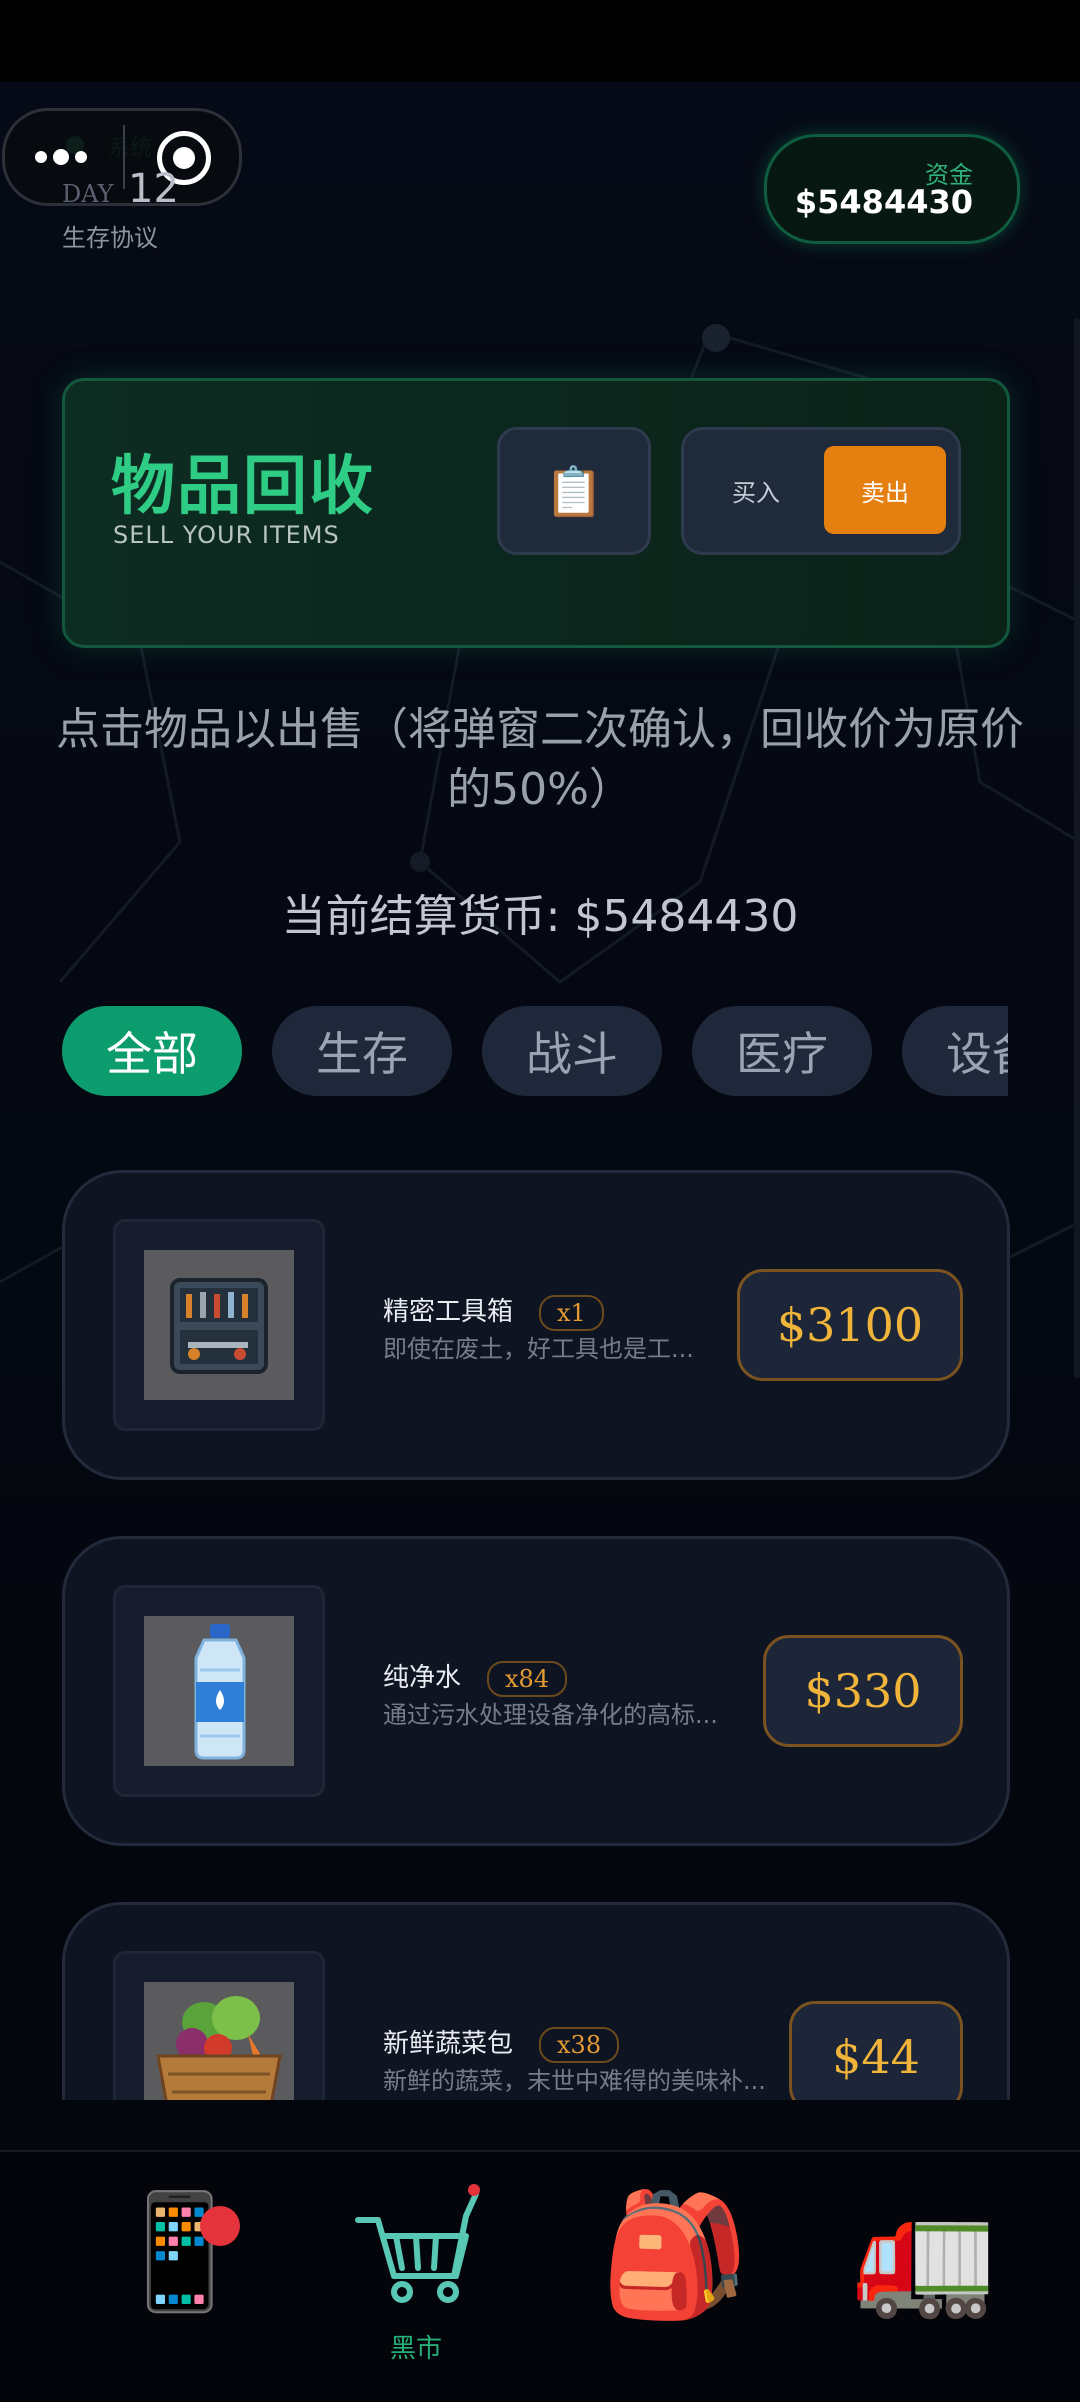 This screenshot has width=1080, height=2402. I want to click on protocol-label: 生存协议, so click(110, 238).